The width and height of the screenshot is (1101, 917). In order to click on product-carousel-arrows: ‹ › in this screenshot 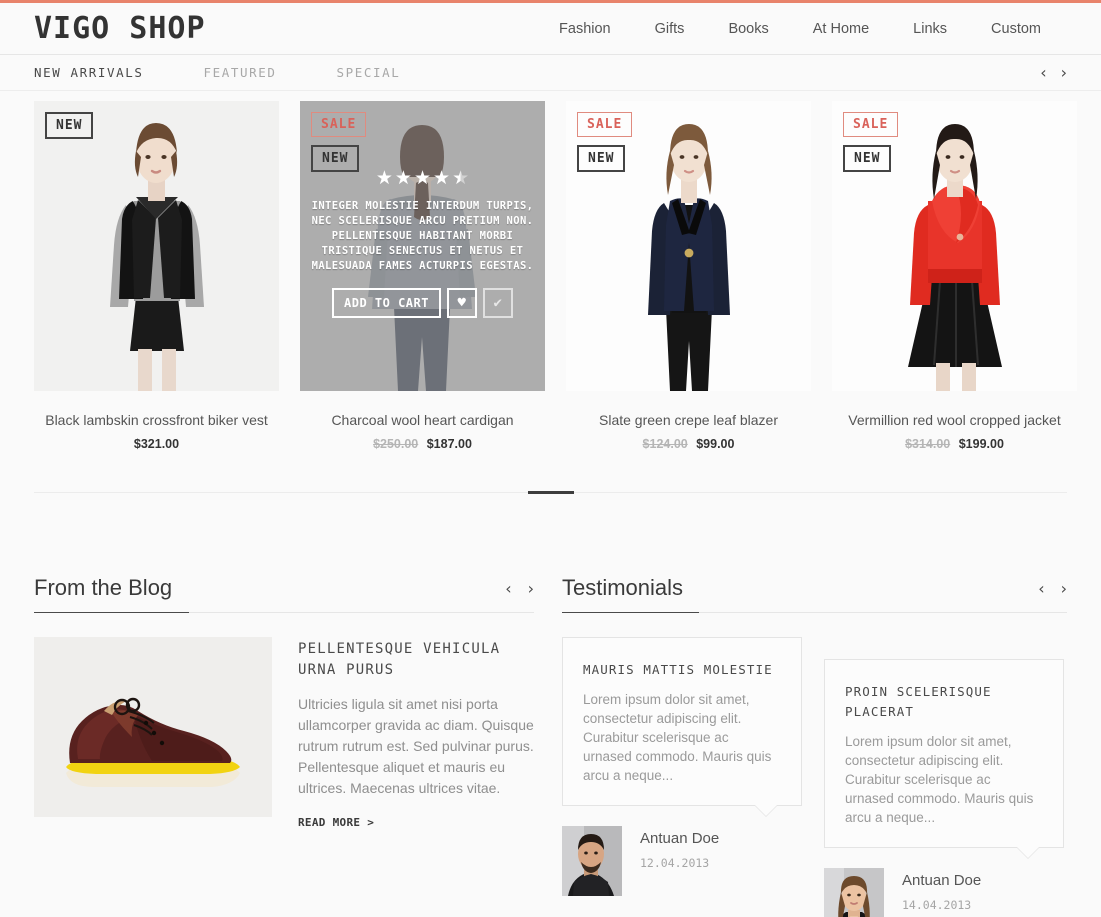, I will do `click(1053, 72)`.